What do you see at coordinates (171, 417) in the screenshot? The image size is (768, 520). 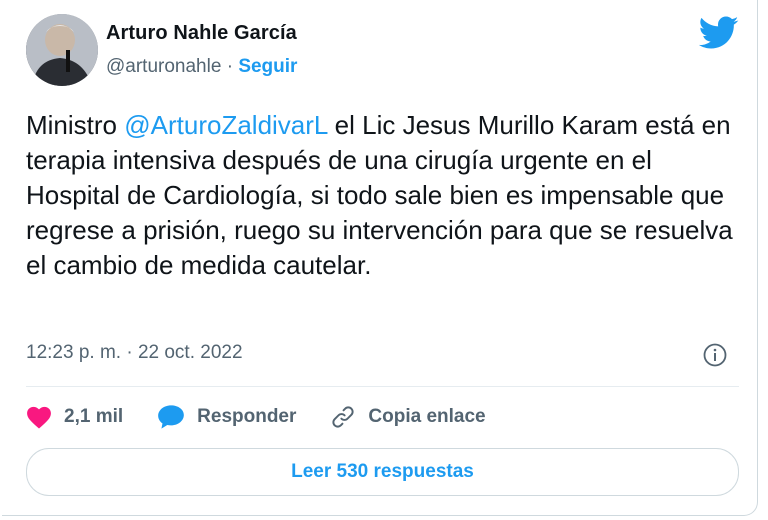 I see `speech-bubble-icon` at bounding box center [171, 417].